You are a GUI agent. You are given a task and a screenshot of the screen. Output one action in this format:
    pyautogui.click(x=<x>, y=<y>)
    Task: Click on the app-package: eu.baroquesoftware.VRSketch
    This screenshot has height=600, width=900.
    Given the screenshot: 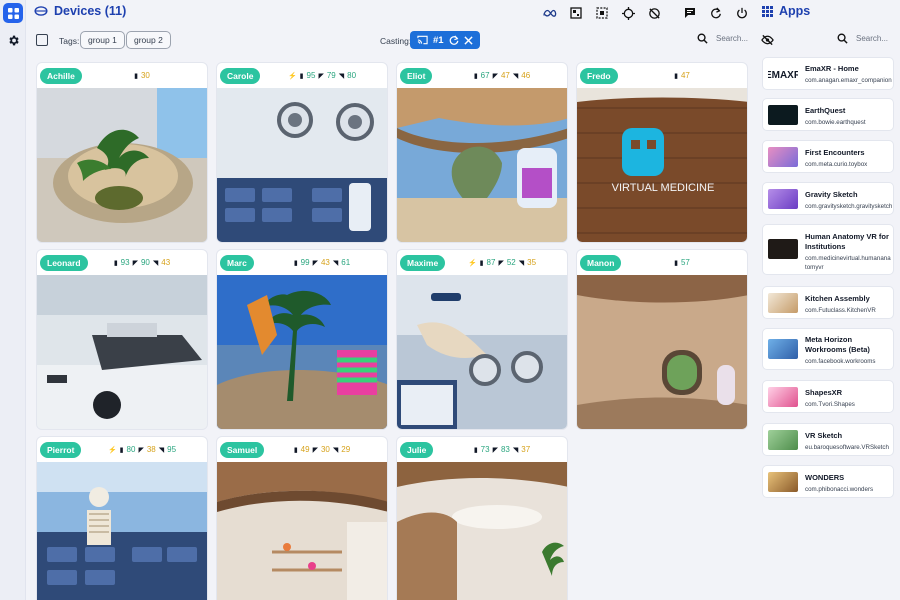 What is the action you would take?
    pyautogui.click(x=847, y=447)
    